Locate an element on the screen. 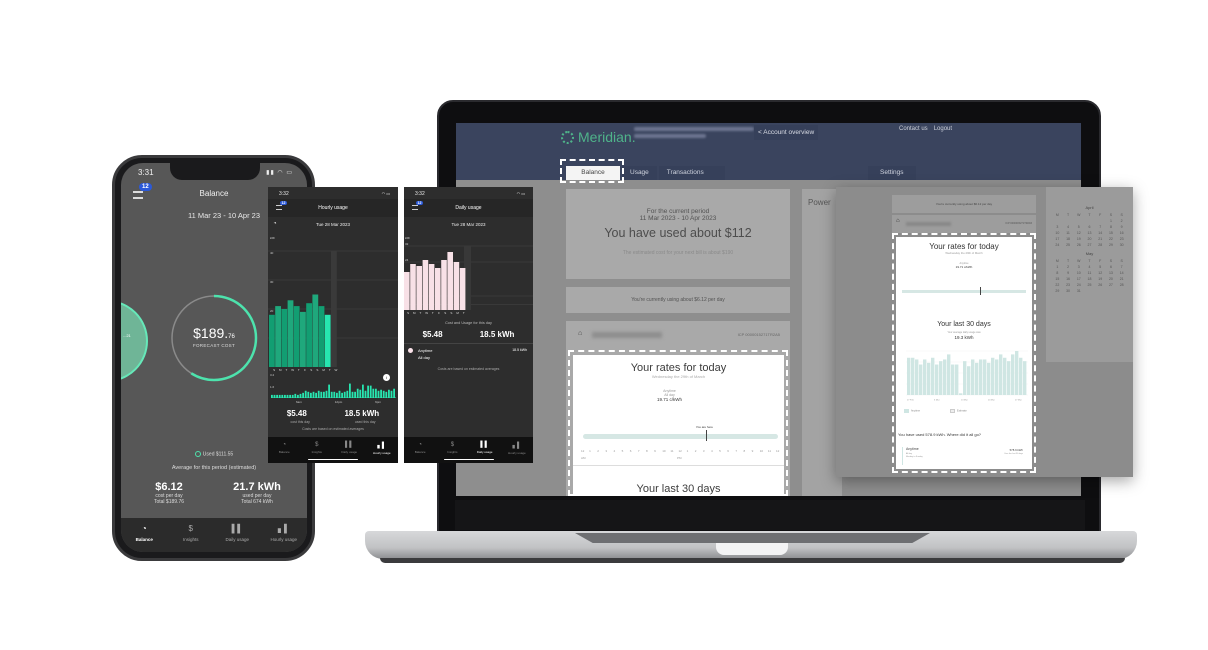  calendar-day: 31 is located at coordinates (1078, 291).